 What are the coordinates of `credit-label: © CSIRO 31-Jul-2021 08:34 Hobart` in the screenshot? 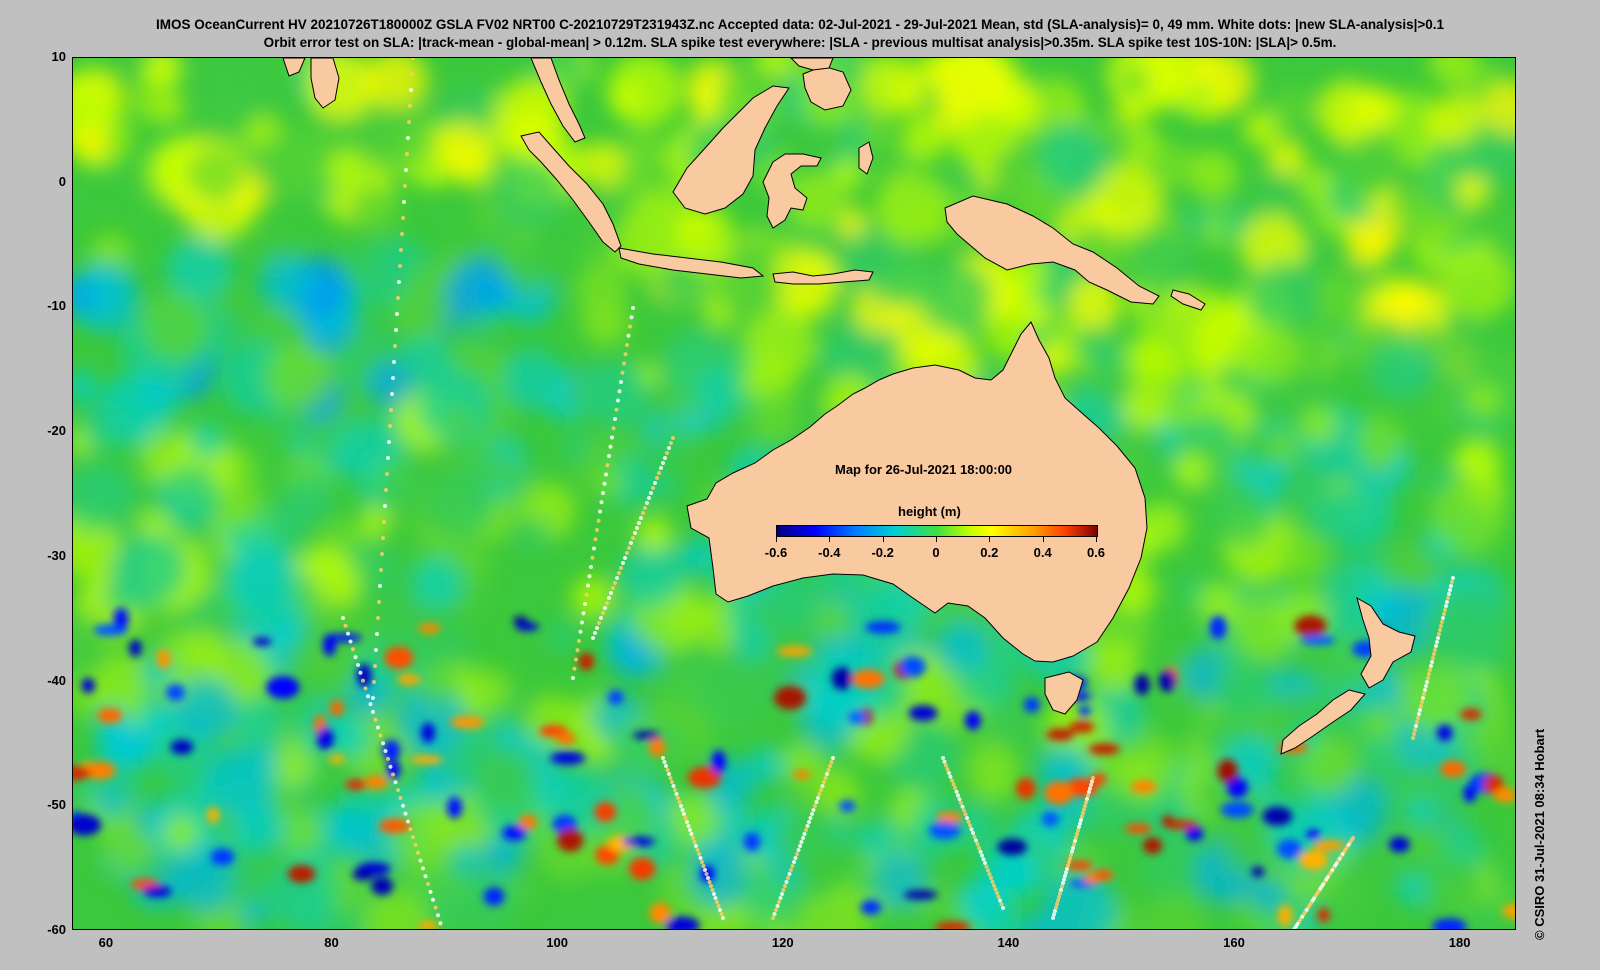 It's located at (1539, 834).